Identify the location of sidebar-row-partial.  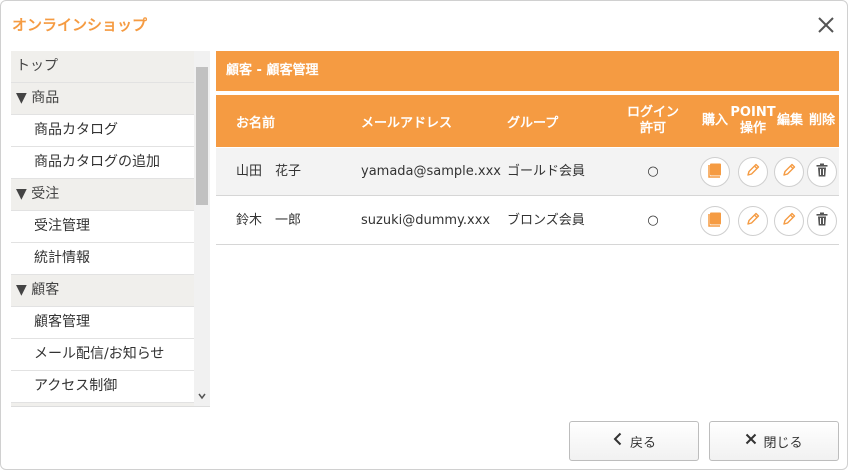
(102, 404).